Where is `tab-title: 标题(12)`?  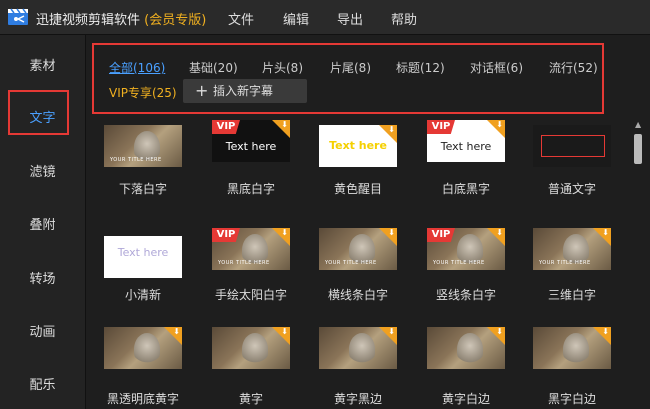
tab-title: 标题(12) is located at coordinates (420, 67).